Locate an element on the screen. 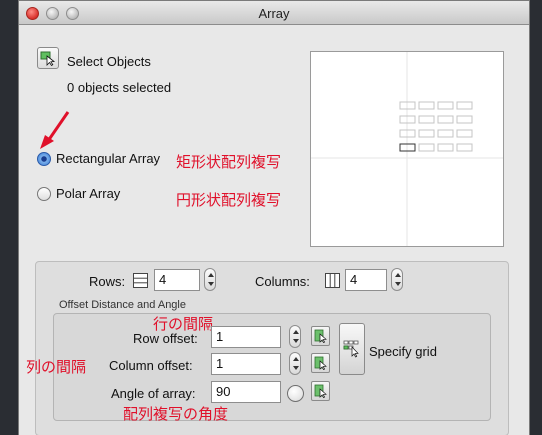 Image resolution: width=542 pixels, height=435 pixels. row-offset-stepper is located at coordinates (295, 336).